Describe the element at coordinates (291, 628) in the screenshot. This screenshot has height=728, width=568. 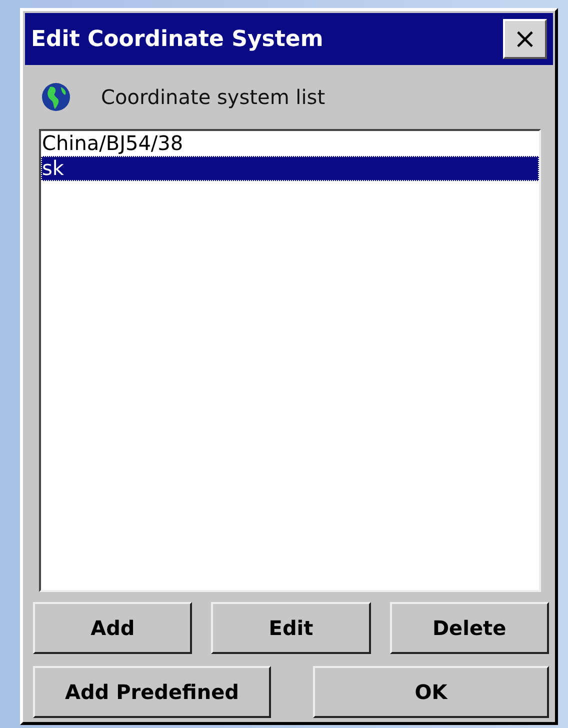
I see `dialog-button: Edit` at that location.